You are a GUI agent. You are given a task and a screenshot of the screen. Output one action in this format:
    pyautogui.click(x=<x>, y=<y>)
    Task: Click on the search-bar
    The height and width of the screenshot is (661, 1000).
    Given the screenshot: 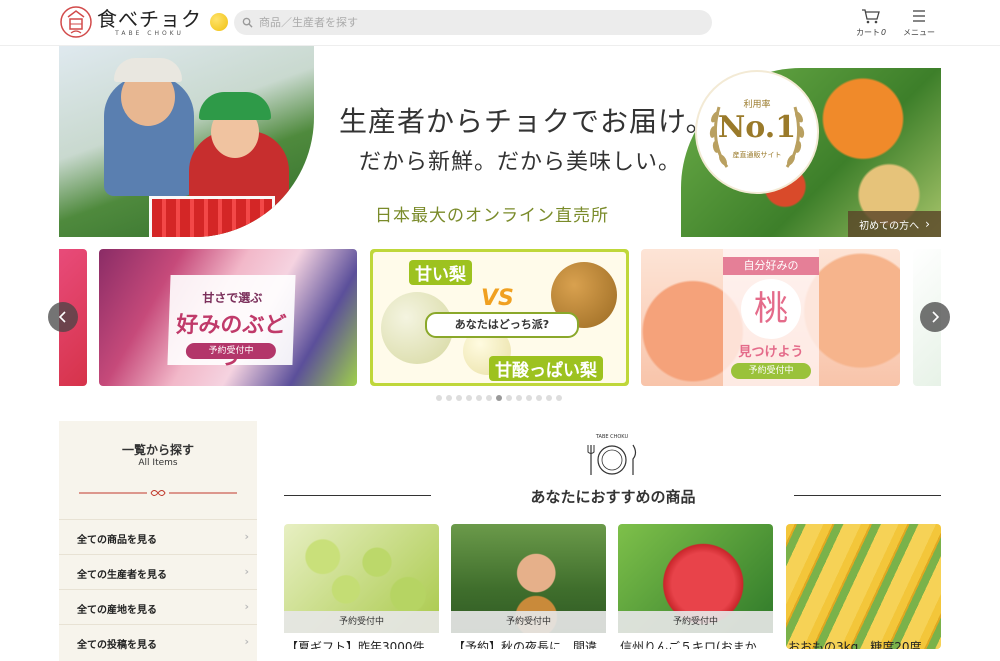 What is the action you would take?
    pyautogui.click(x=473, y=22)
    